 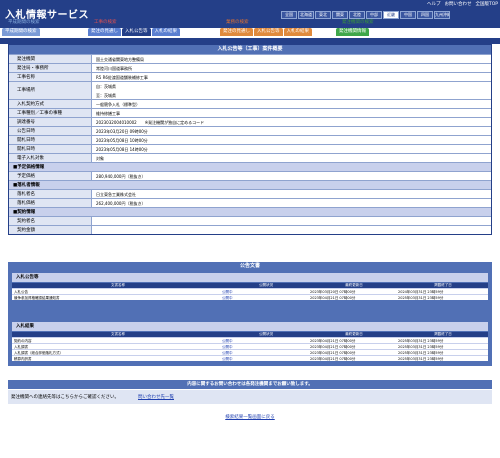 I want to click on detail-label: 開札日時, so click(x=50, y=140).